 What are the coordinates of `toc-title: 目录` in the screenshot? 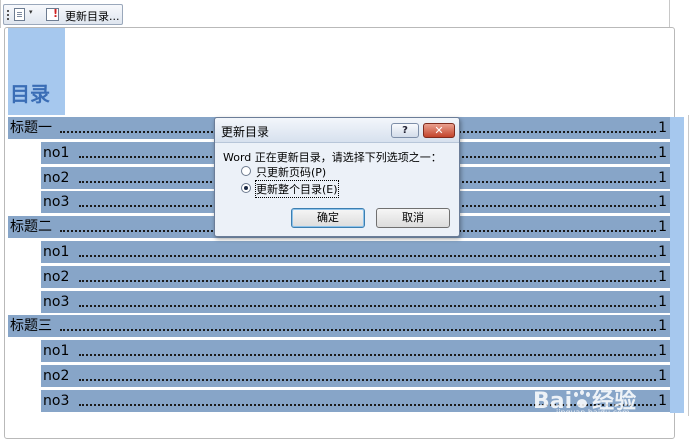 It's located at (30, 92).